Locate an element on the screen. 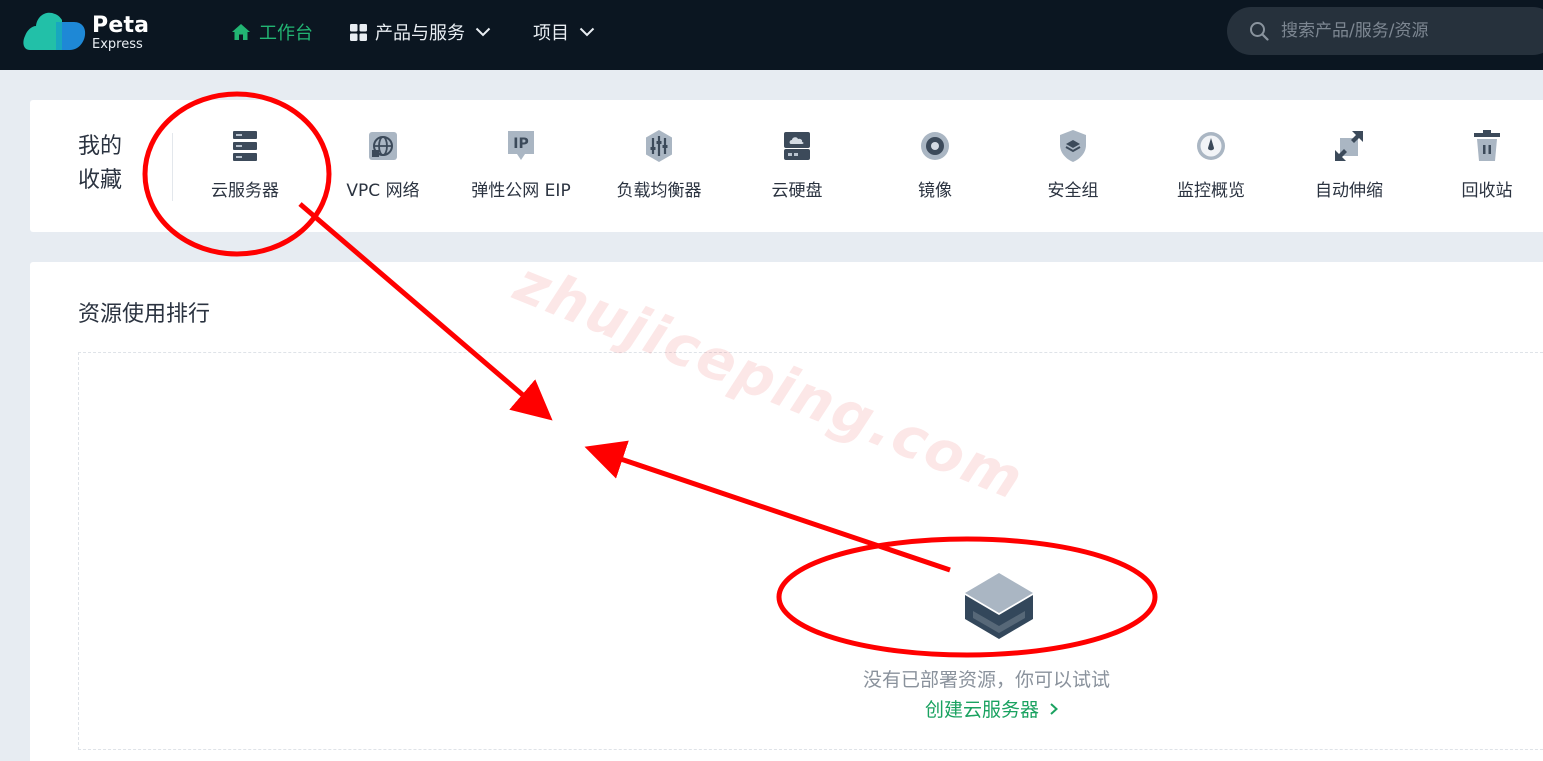 Image resolution: width=1543 pixels, height=761 pixels. favorite-cloud-disk: 云硬盘 is located at coordinates (797, 168).